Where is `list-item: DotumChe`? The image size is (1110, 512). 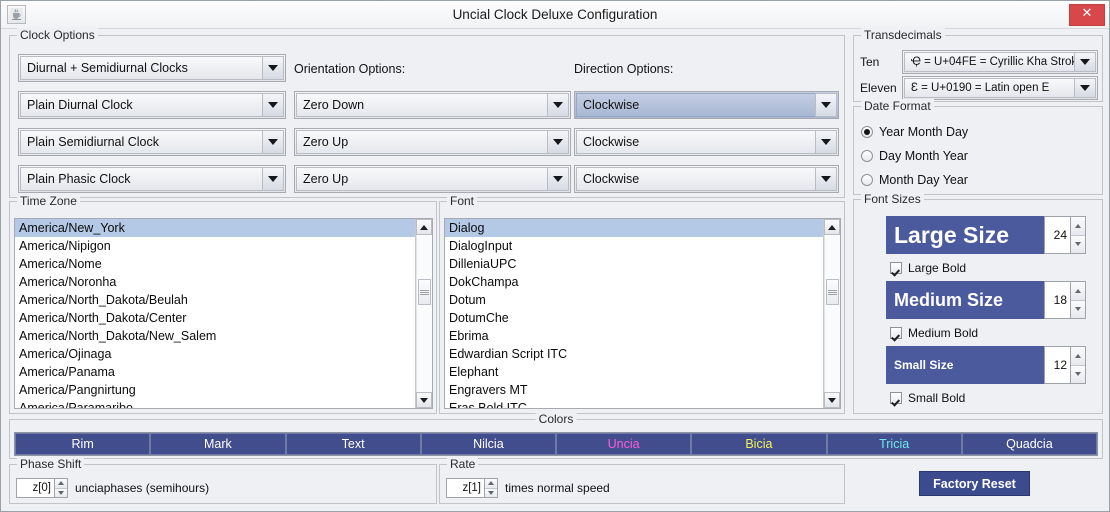
list-item: DotumChe is located at coordinates (634, 318).